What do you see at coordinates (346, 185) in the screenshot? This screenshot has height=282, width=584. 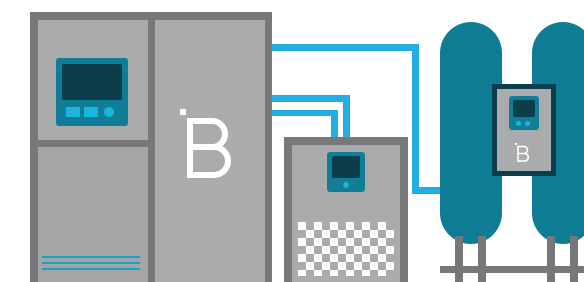 I see `dryer-indicator` at bounding box center [346, 185].